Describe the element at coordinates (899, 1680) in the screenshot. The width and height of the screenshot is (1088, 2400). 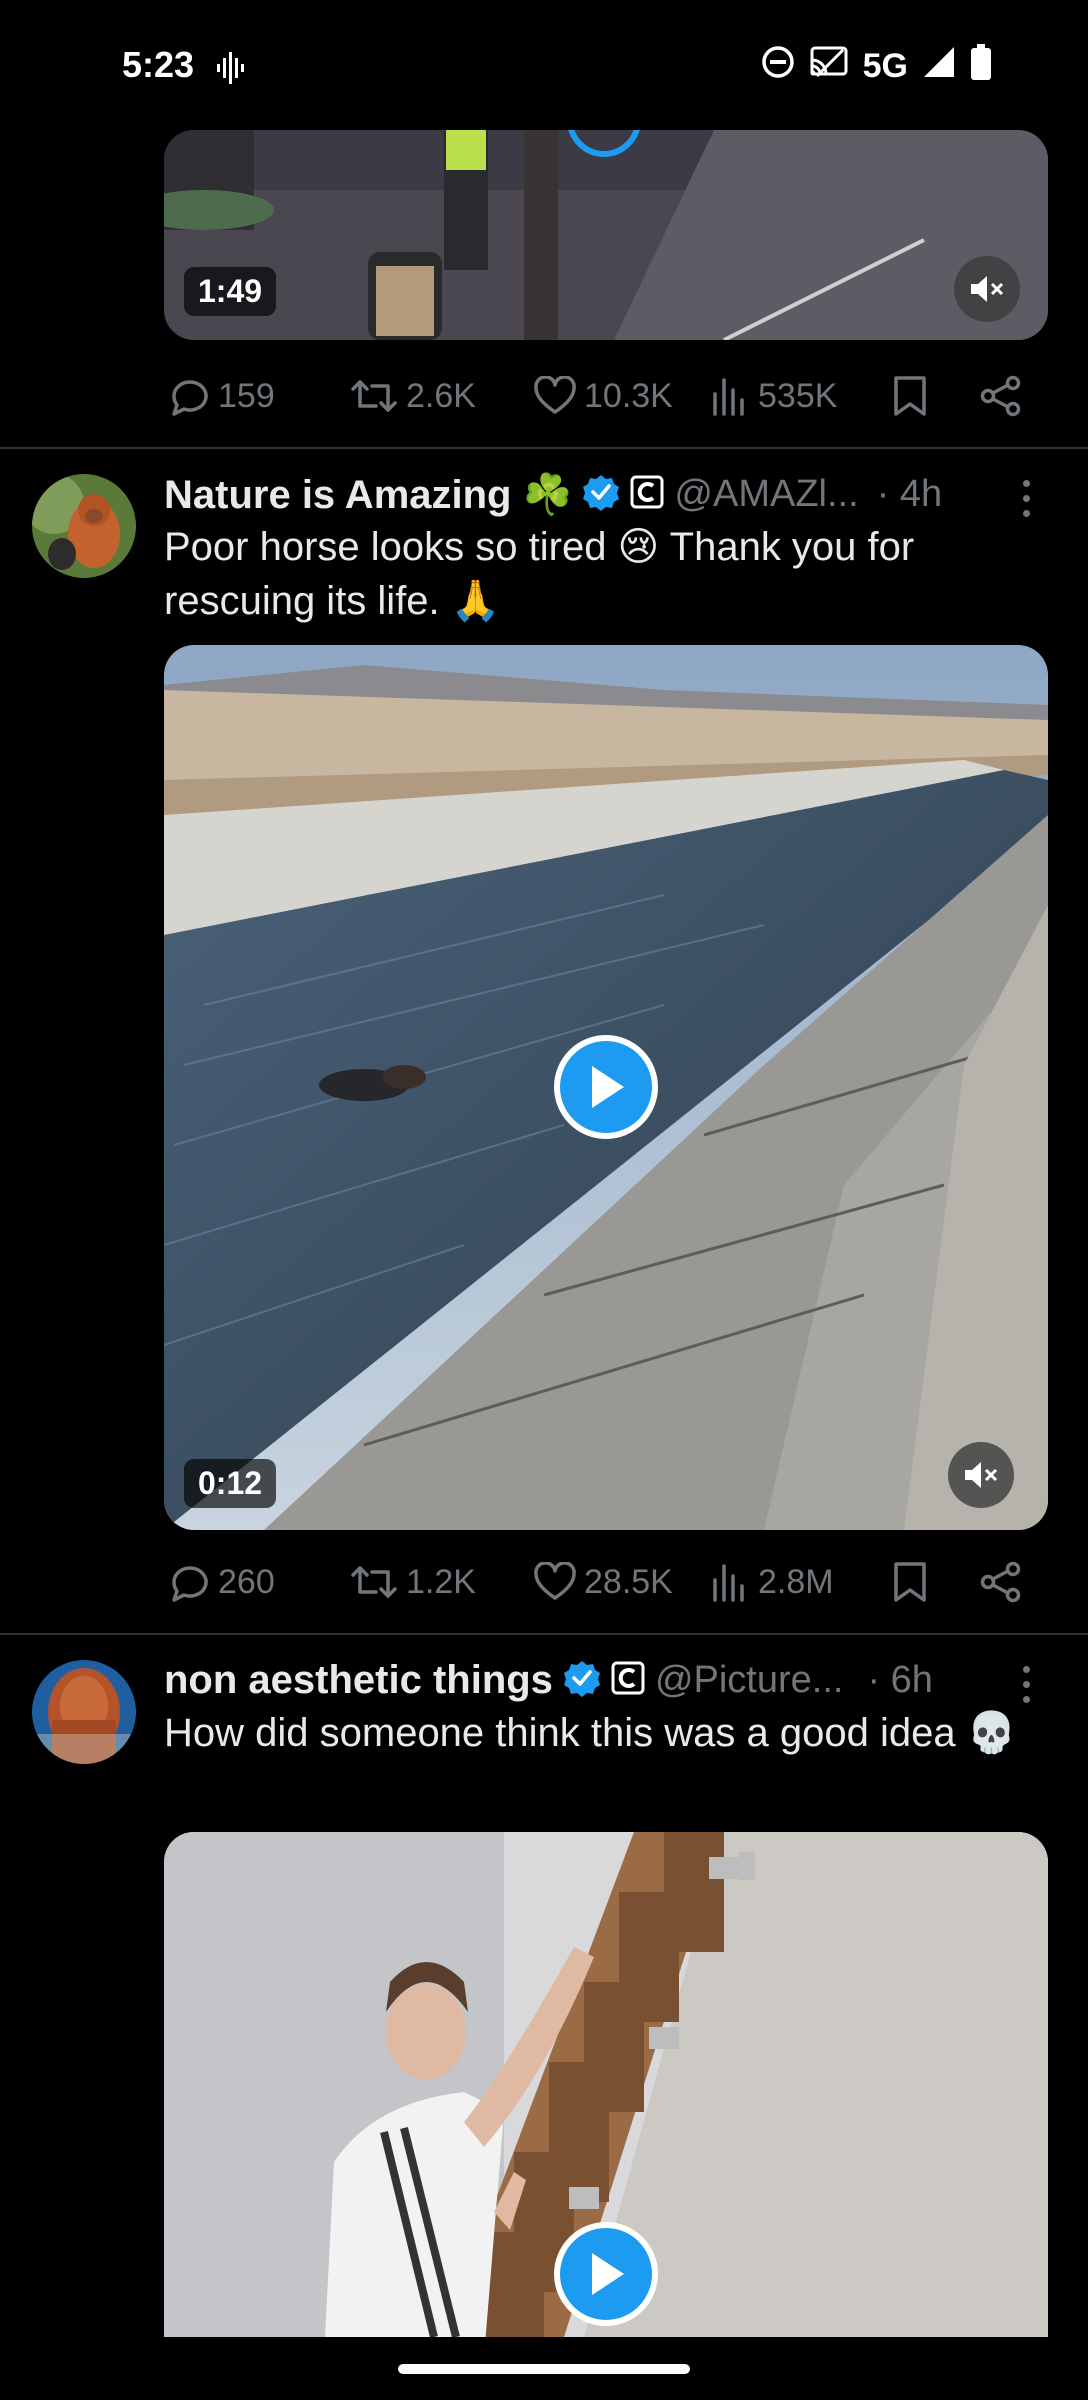
I see `tweet-time: · 6h` at that location.